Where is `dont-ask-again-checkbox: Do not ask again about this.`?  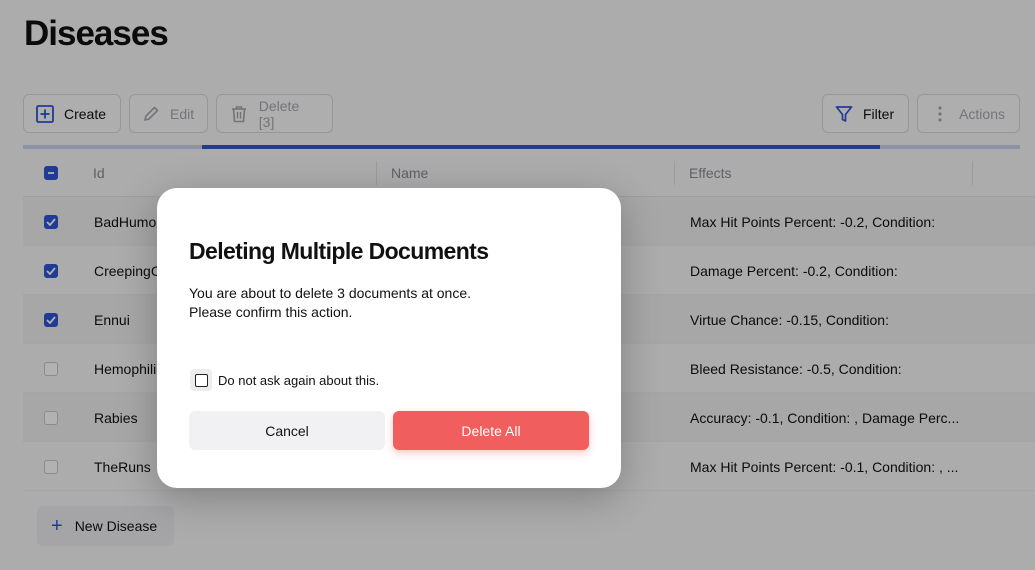 dont-ask-again-checkbox: Do not ask again about this. is located at coordinates (284, 380).